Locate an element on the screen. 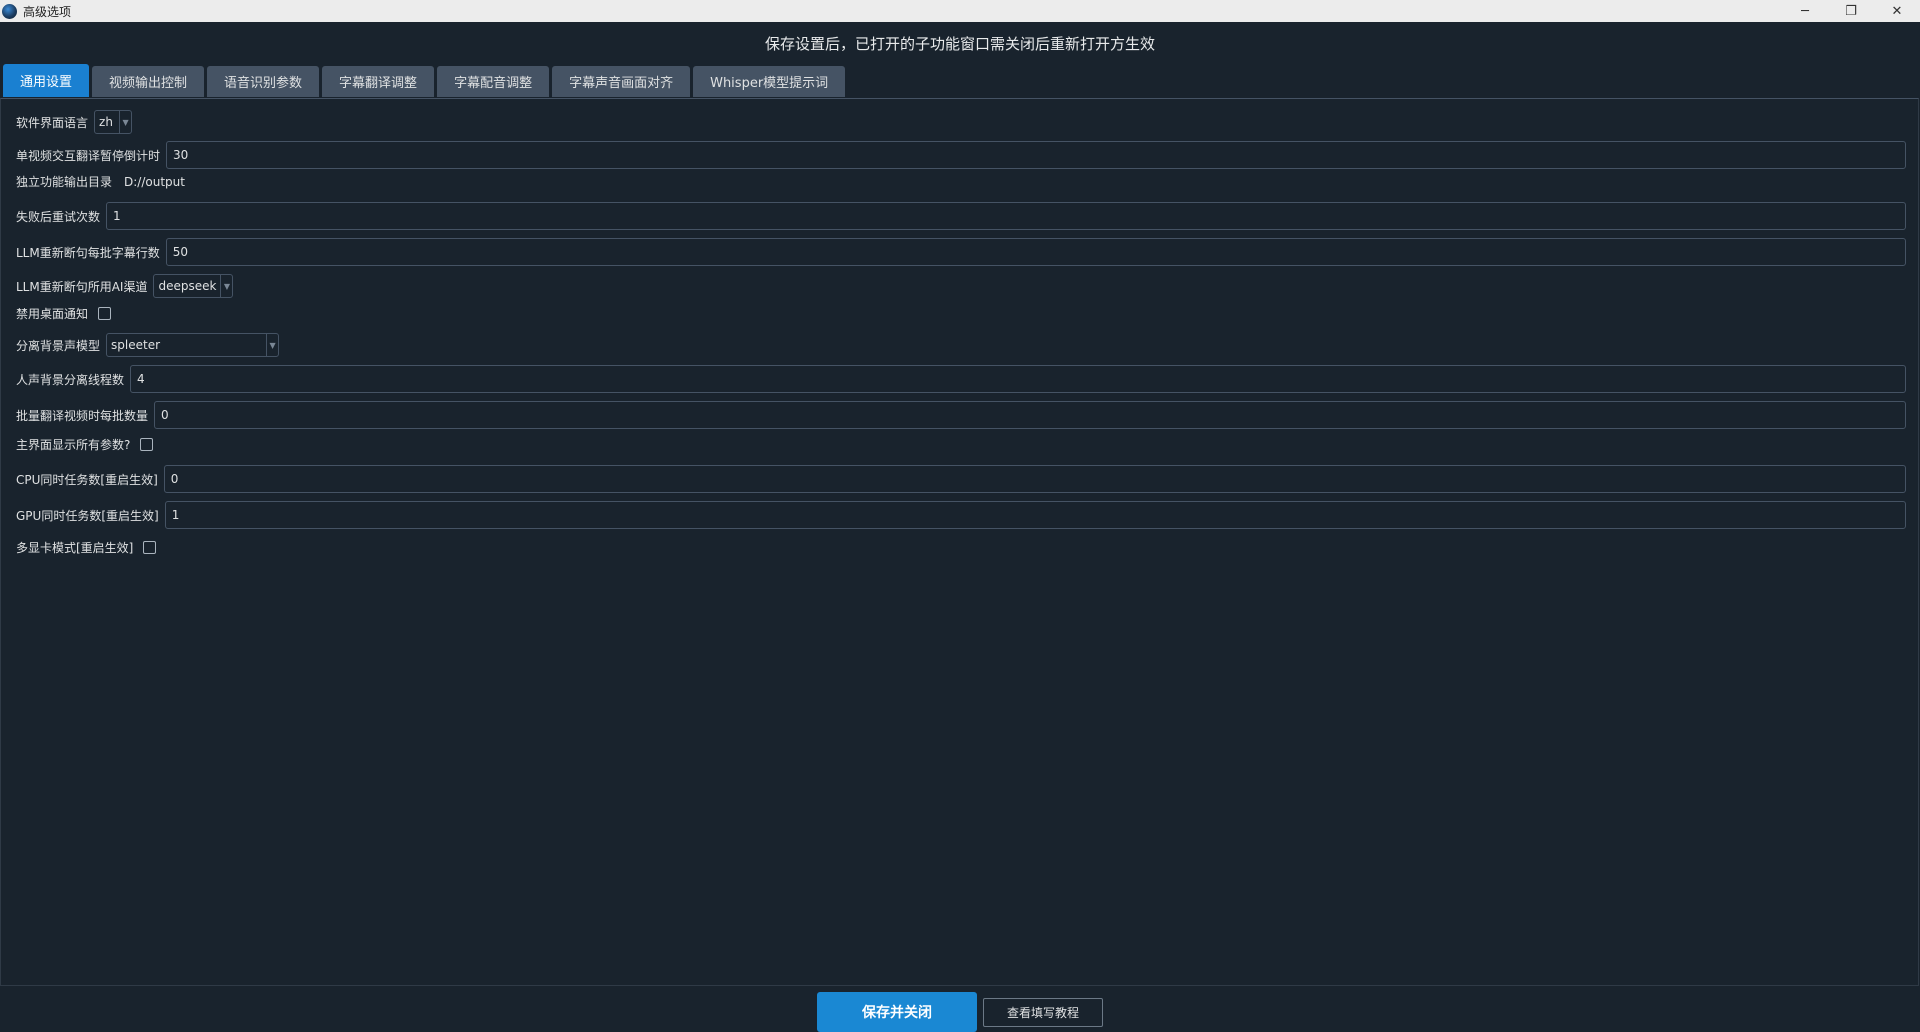  gpu-tasks-label: GPU同时任务数[重启生效] is located at coordinates (87, 515).